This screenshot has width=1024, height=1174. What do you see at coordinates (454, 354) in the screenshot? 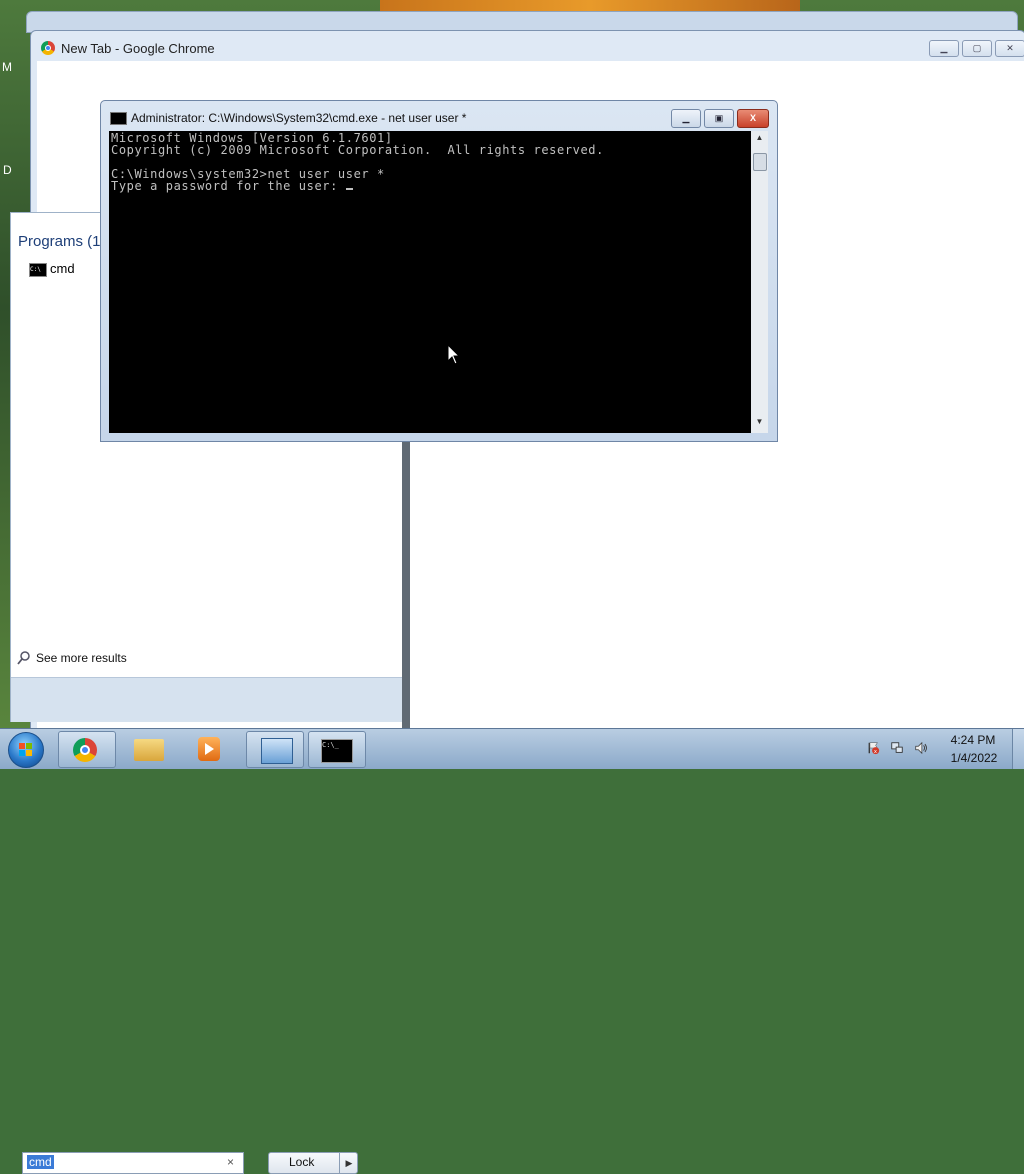
I see `mouse-pointer-icon` at bounding box center [454, 354].